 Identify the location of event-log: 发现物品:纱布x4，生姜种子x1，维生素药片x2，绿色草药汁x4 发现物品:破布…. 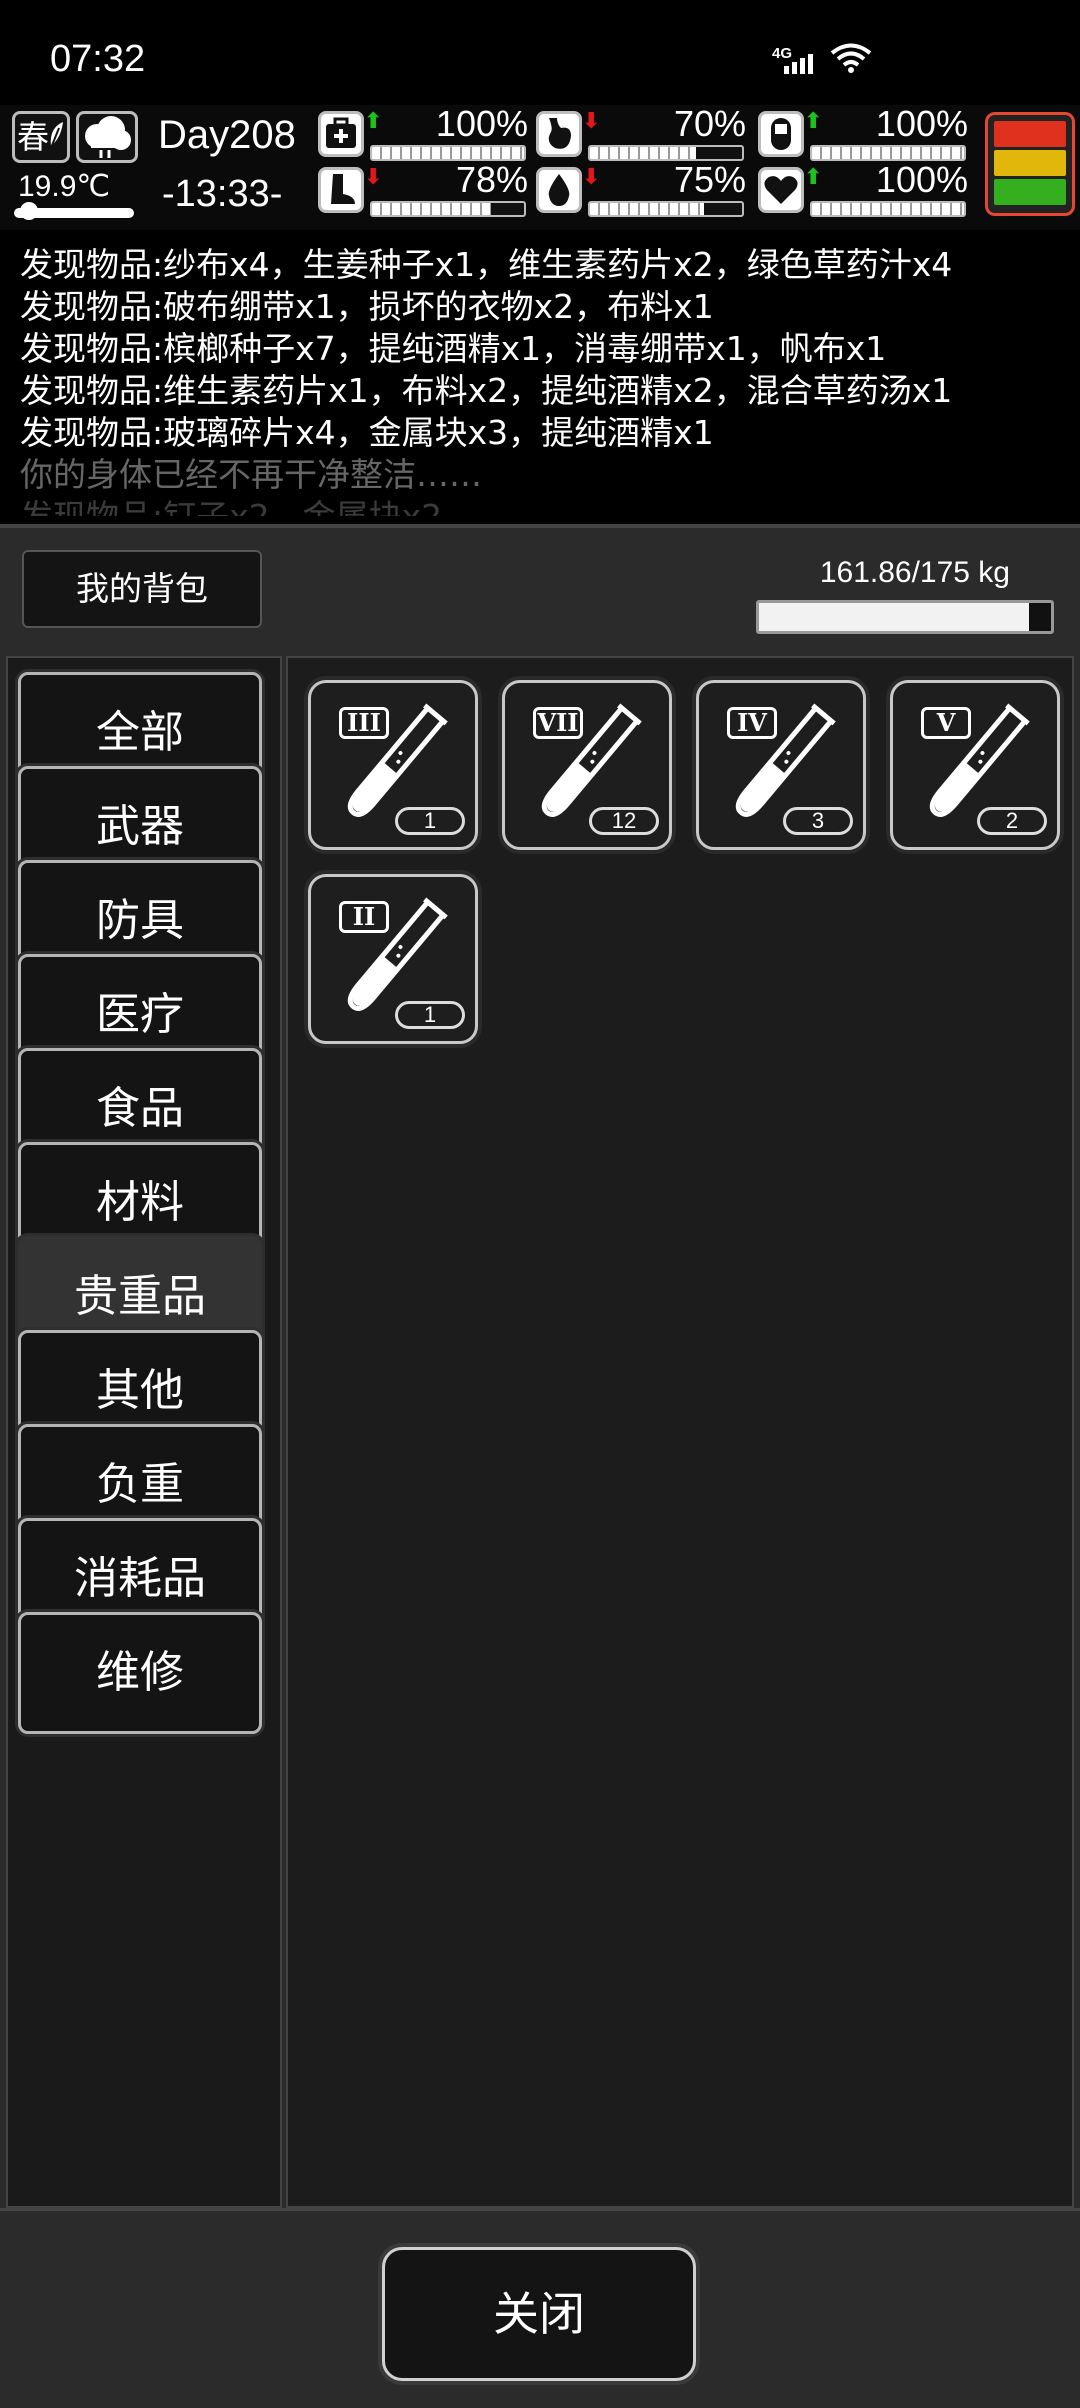
(540, 375).